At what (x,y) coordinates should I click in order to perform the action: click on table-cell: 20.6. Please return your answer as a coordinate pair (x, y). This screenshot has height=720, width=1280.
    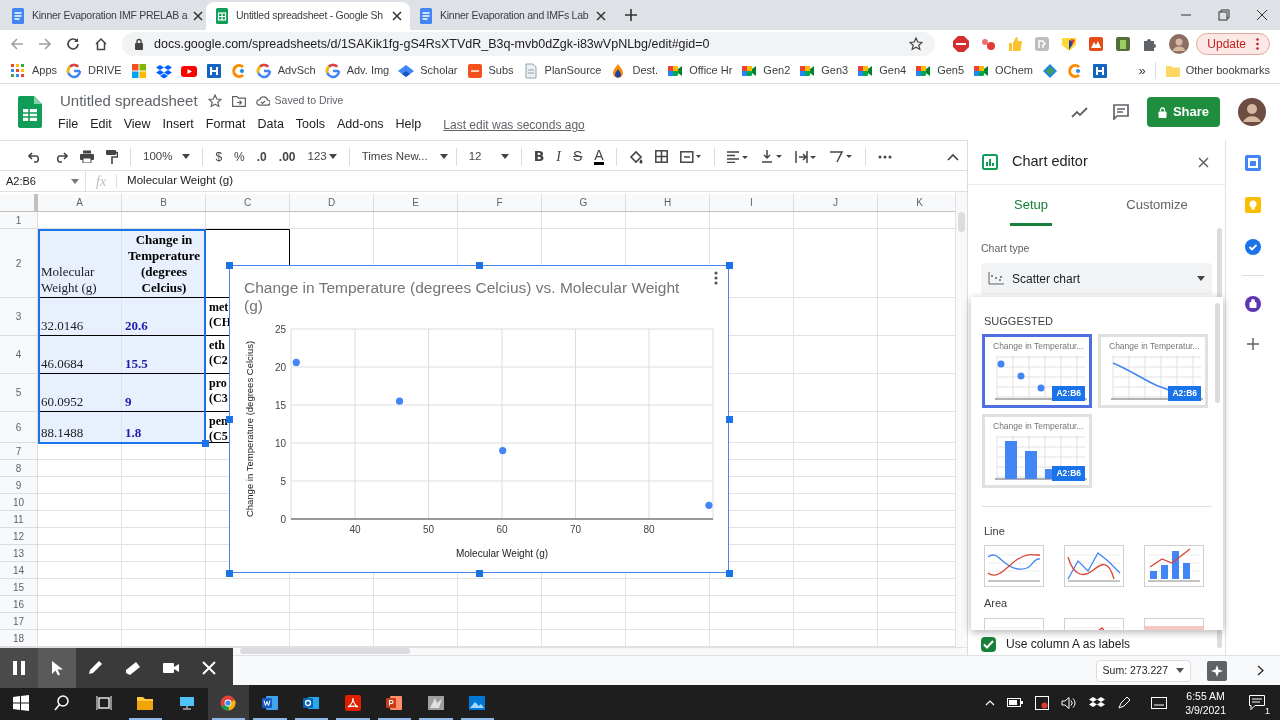
    Looking at the image, I should click on (164, 317).